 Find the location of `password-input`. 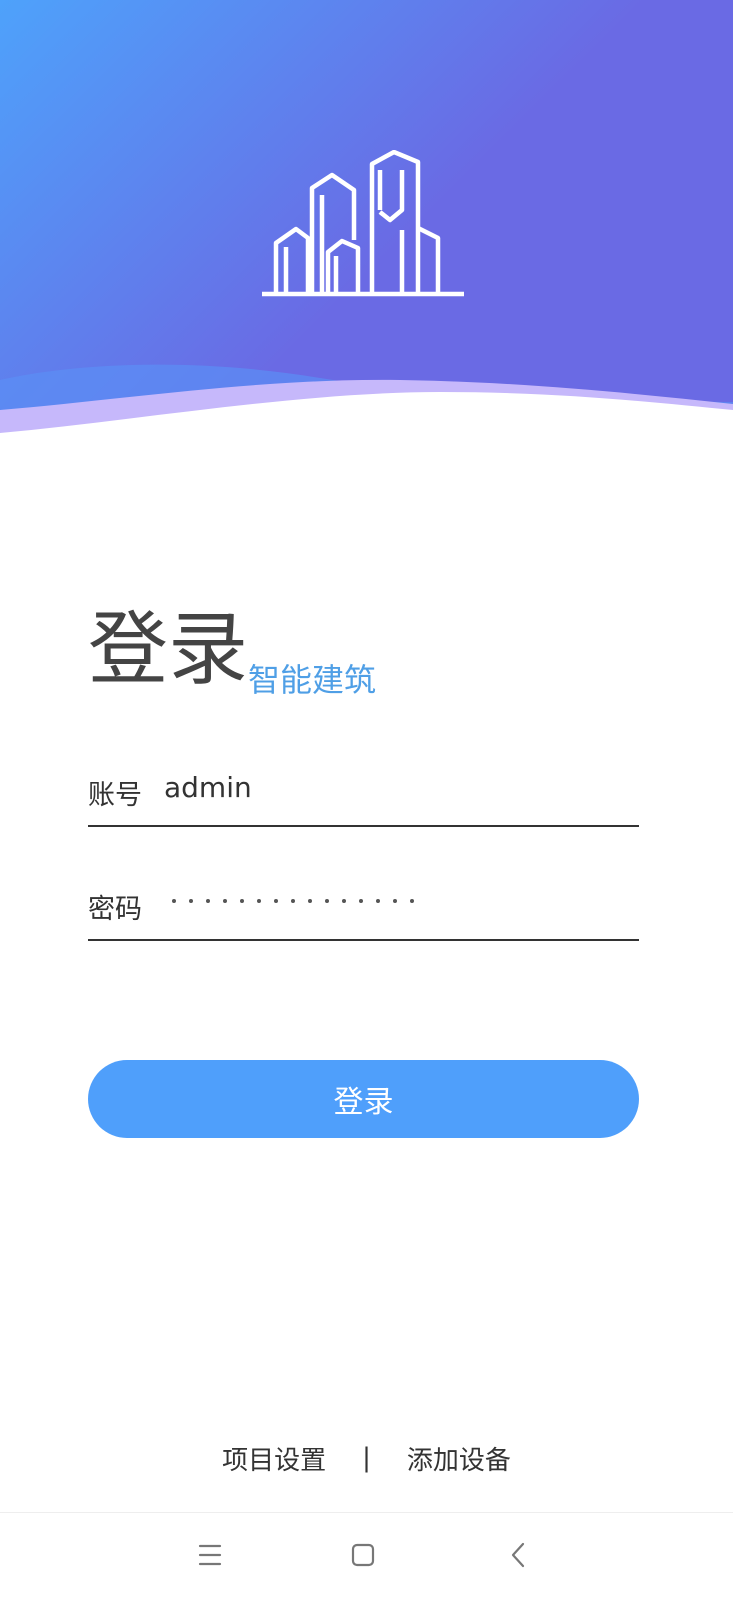

password-input is located at coordinates (293, 904).